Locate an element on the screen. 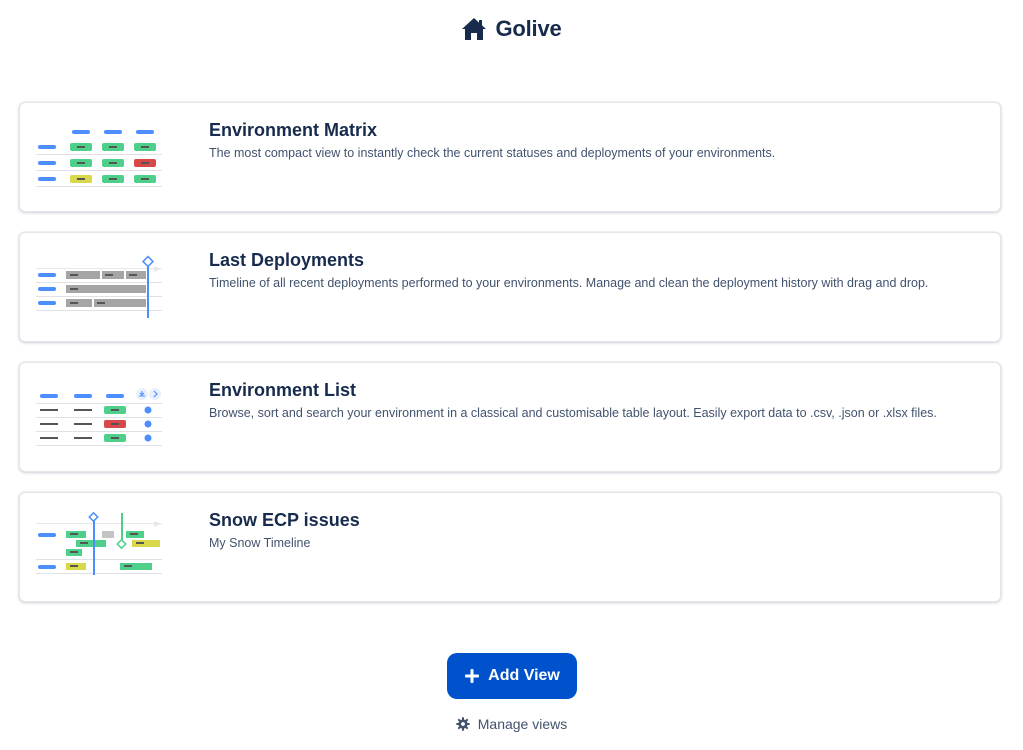 The width and height of the screenshot is (1023, 750). plus-icon is located at coordinates (472, 676).